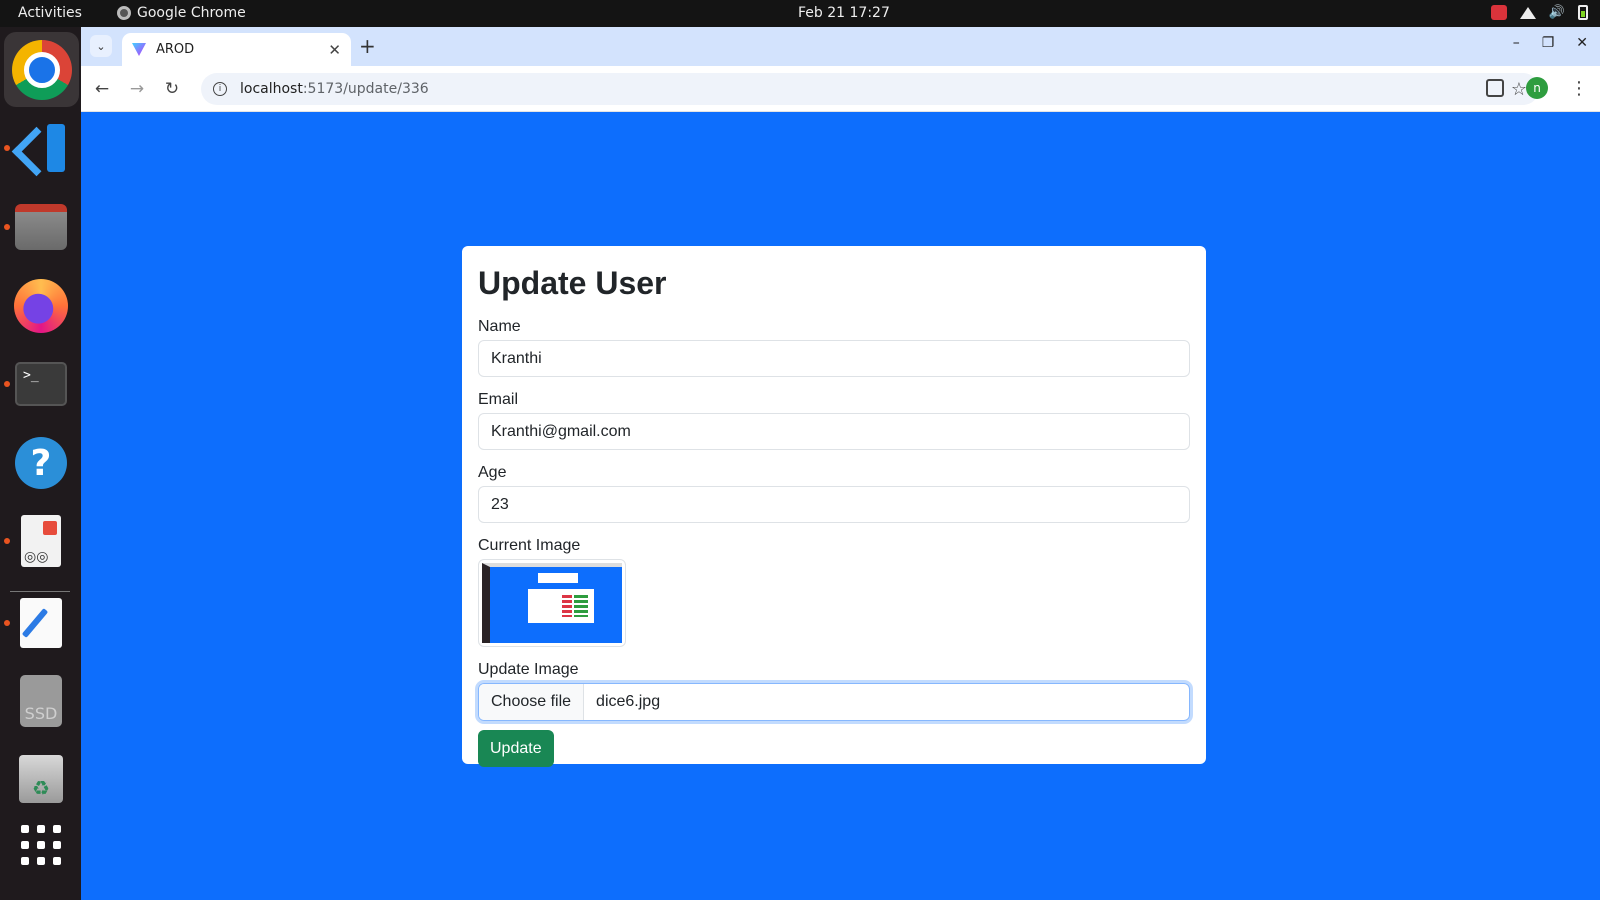 The width and height of the screenshot is (1600, 900). Describe the element at coordinates (870, 89) in the screenshot. I see `address-bar: i localhost:5173/update/336 ☆` at that location.